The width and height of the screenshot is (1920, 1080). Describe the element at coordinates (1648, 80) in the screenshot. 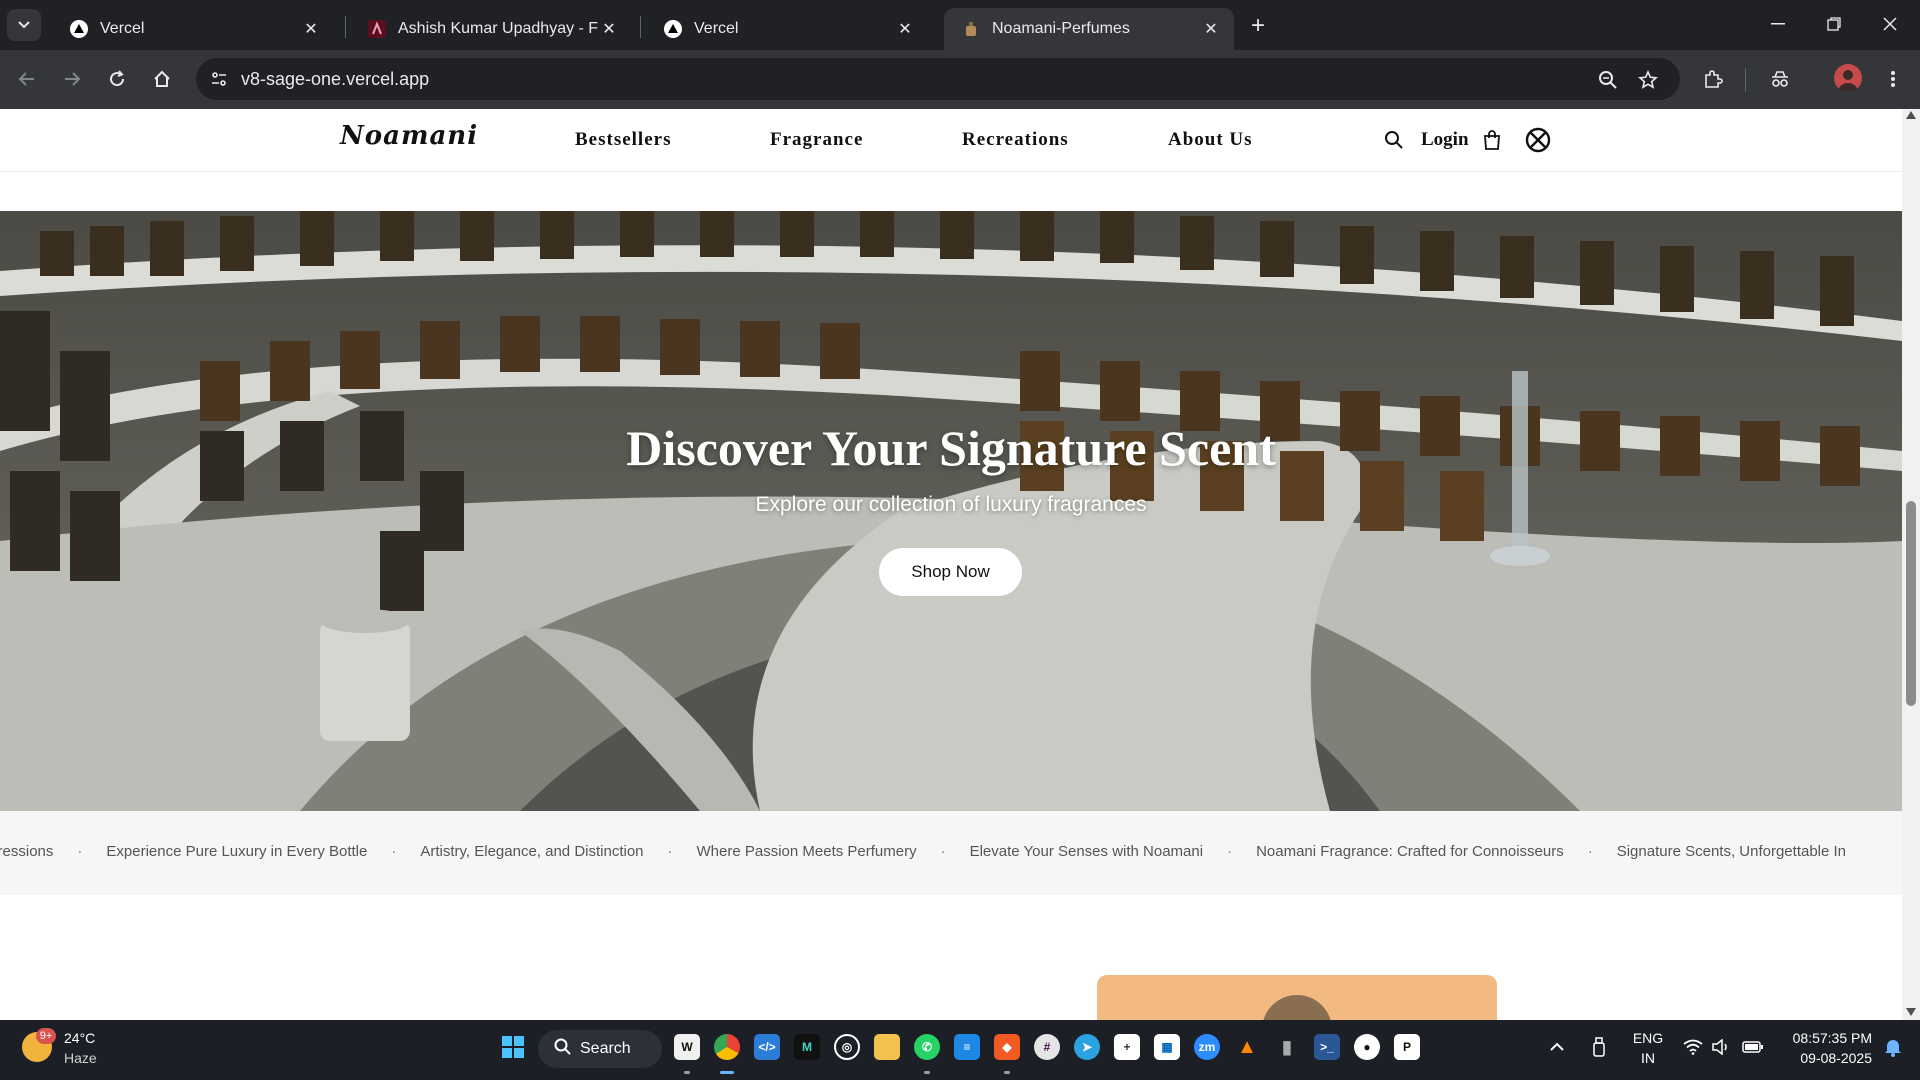

I see `star-icon` at that location.